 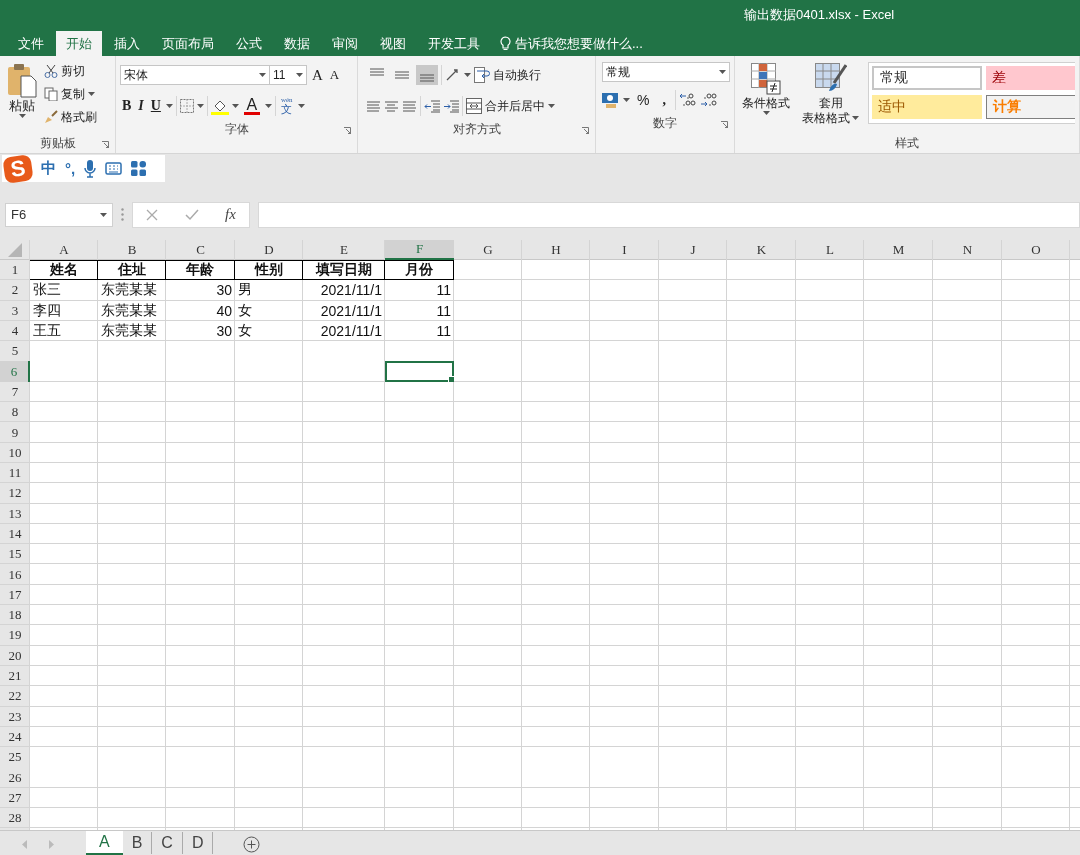 What do you see at coordinates (454, 43) in the screenshot?
I see `ribbon-tab: 开发工具` at bounding box center [454, 43].